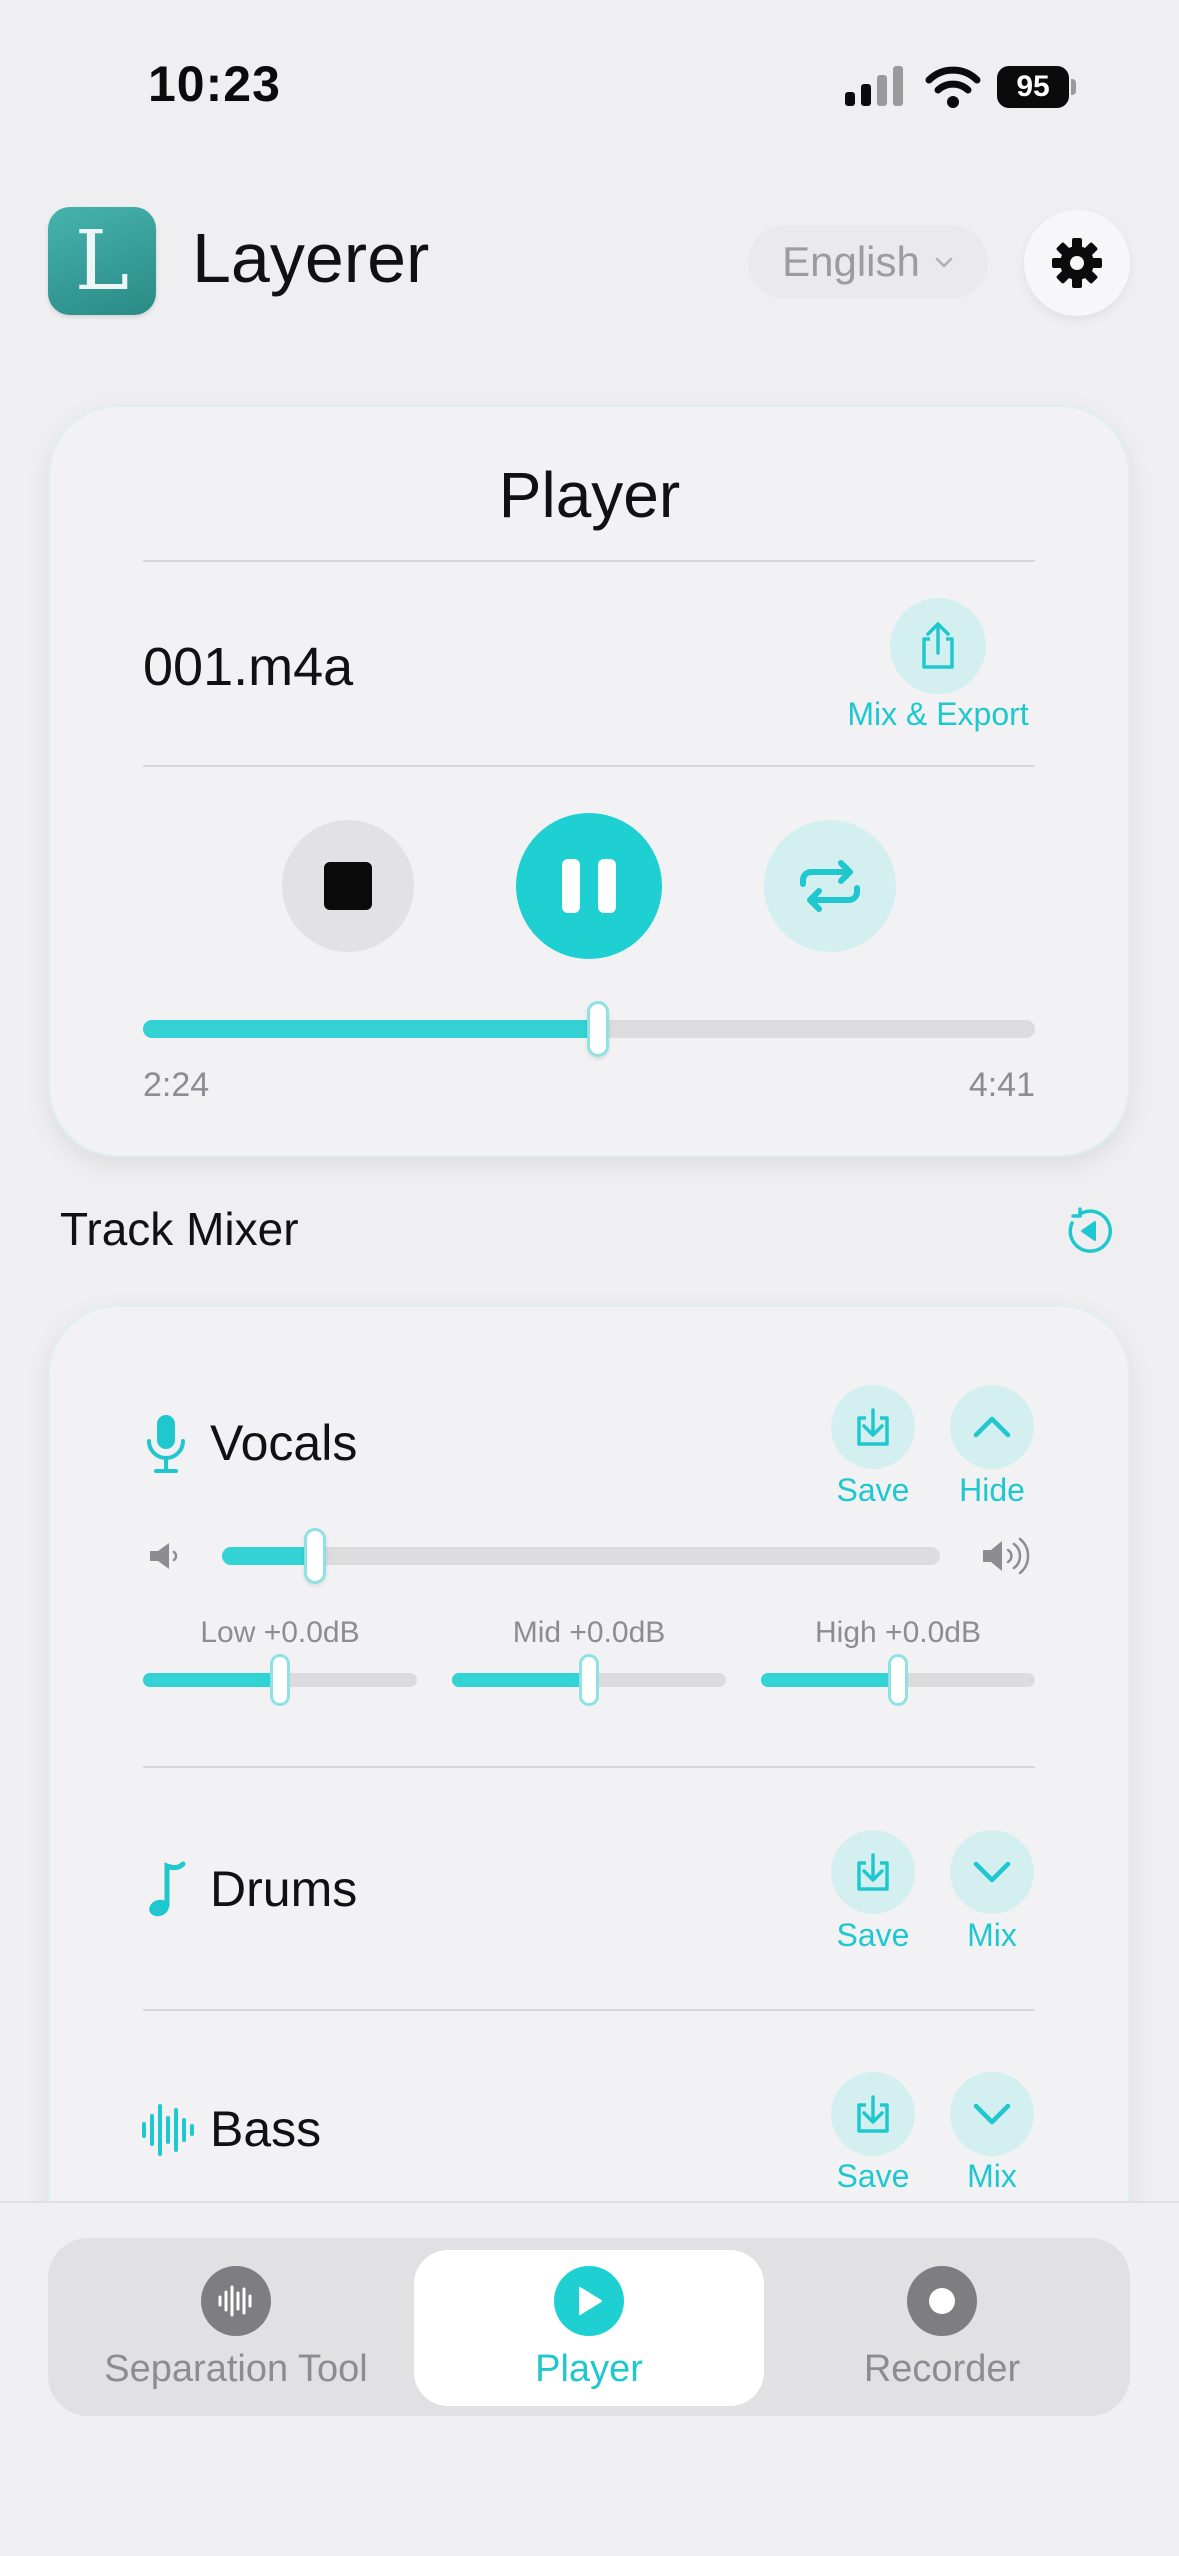 The width and height of the screenshot is (1179, 2556). What do you see at coordinates (873, 1935) in the screenshot?
I see `save-label-drums: Save` at bounding box center [873, 1935].